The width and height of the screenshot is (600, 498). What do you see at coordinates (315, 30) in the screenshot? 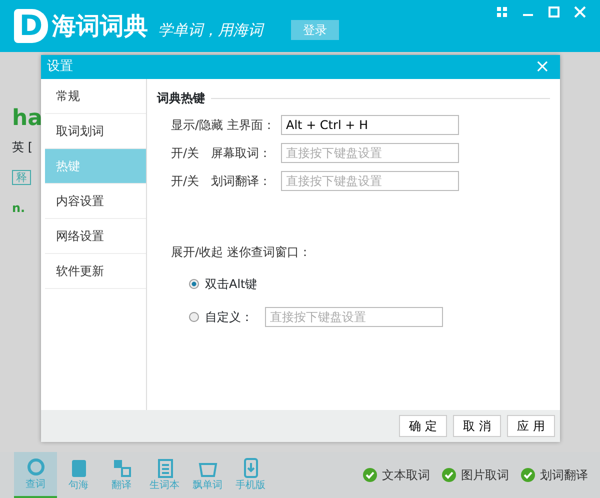
I see `login-button: 登录` at bounding box center [315, 30].